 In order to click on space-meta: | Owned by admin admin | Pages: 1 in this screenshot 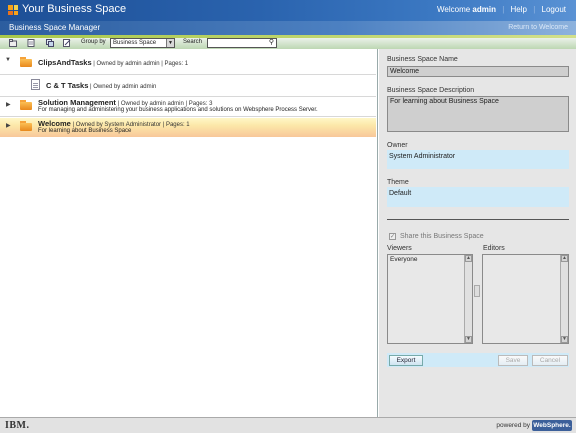, I will do `click(140, 64)`.